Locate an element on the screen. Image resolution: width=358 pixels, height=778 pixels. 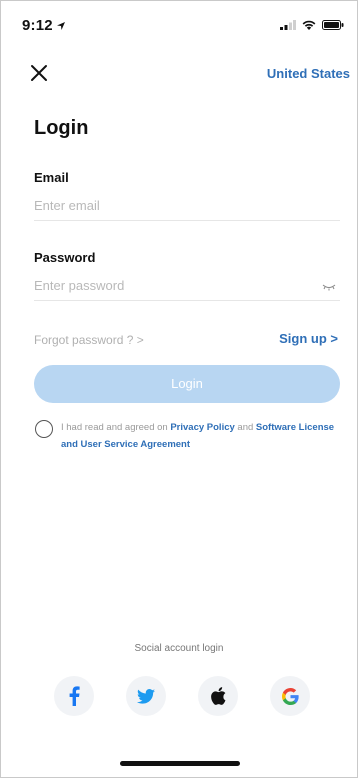
page-title: Login is located at coordinates (61, 128).